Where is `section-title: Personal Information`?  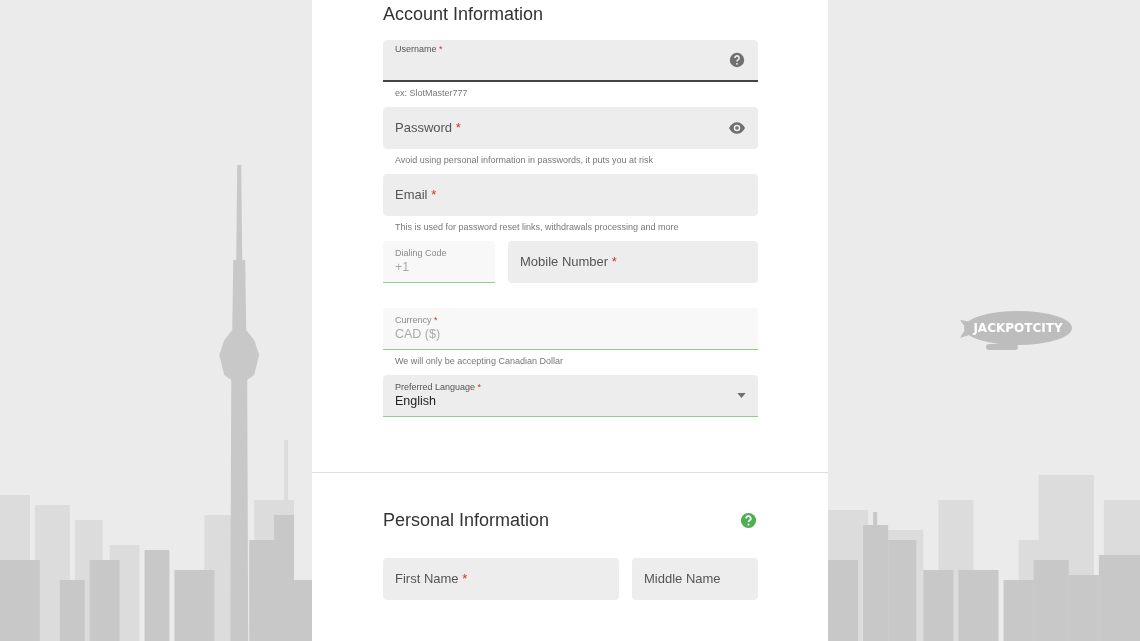 section-title: Personal Information is located at coordinates (466, 520).